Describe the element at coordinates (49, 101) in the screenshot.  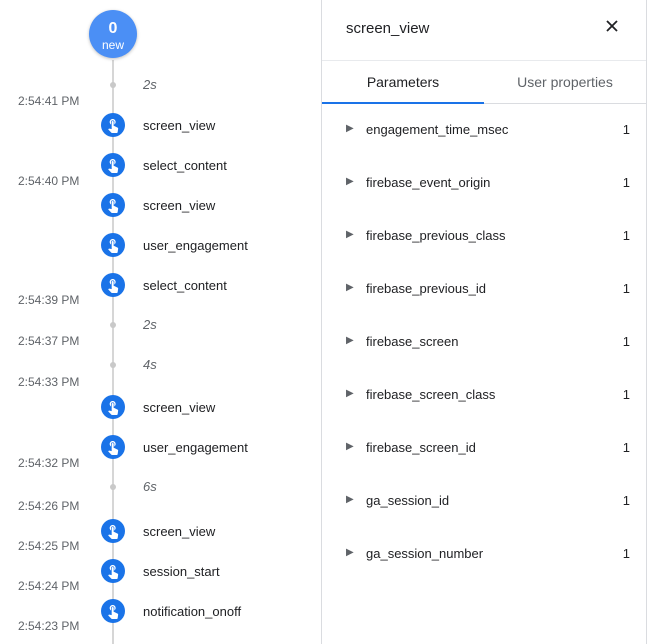
I see `timestamp: 2:54:41 PM` at that location.